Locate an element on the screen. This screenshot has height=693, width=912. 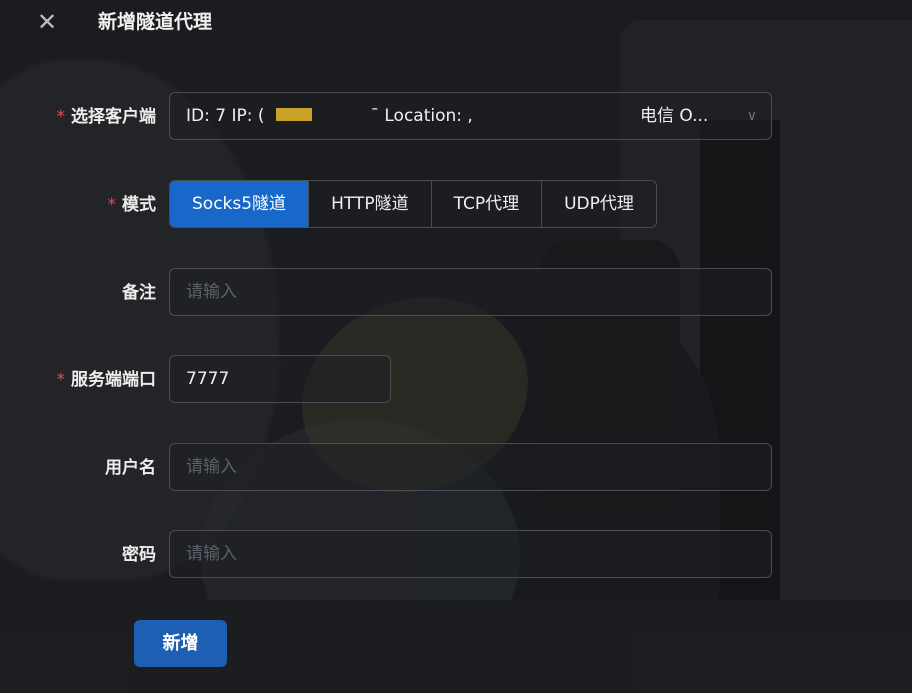
close-icon: ✕ is located at coordinates (47, 22).